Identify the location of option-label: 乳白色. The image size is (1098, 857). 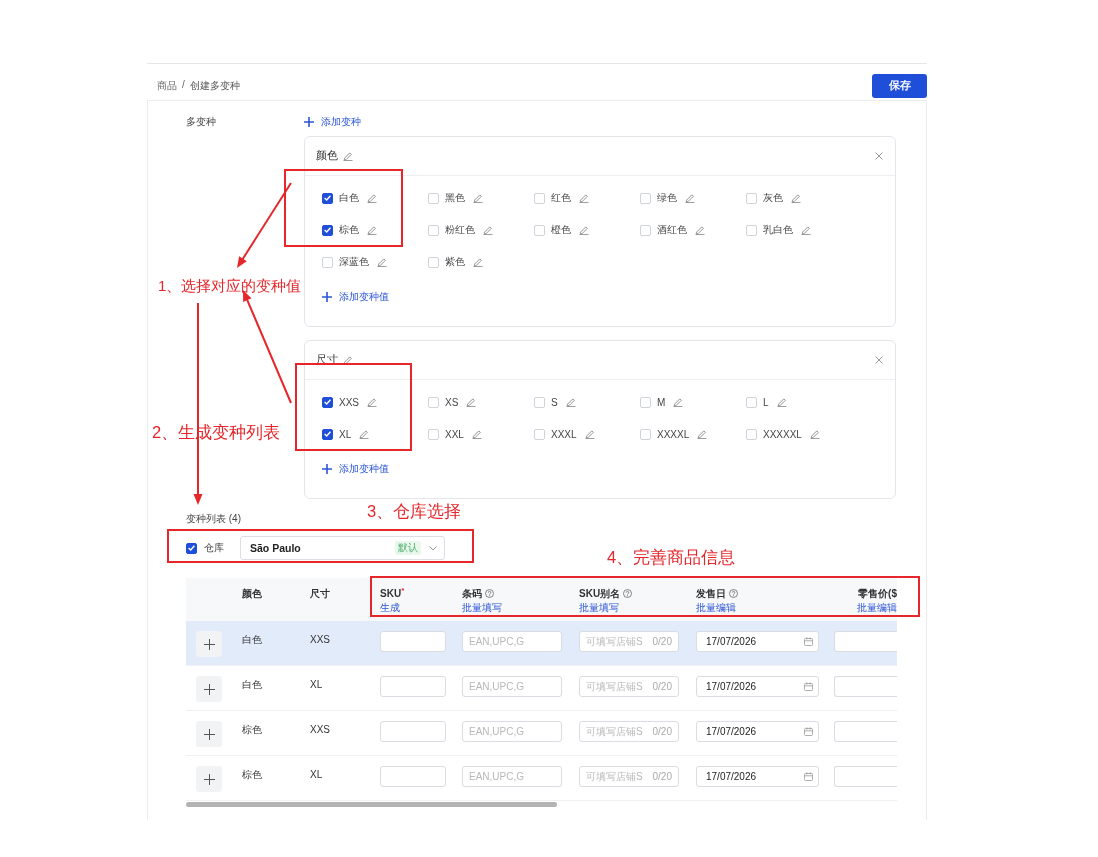
(778, 230).